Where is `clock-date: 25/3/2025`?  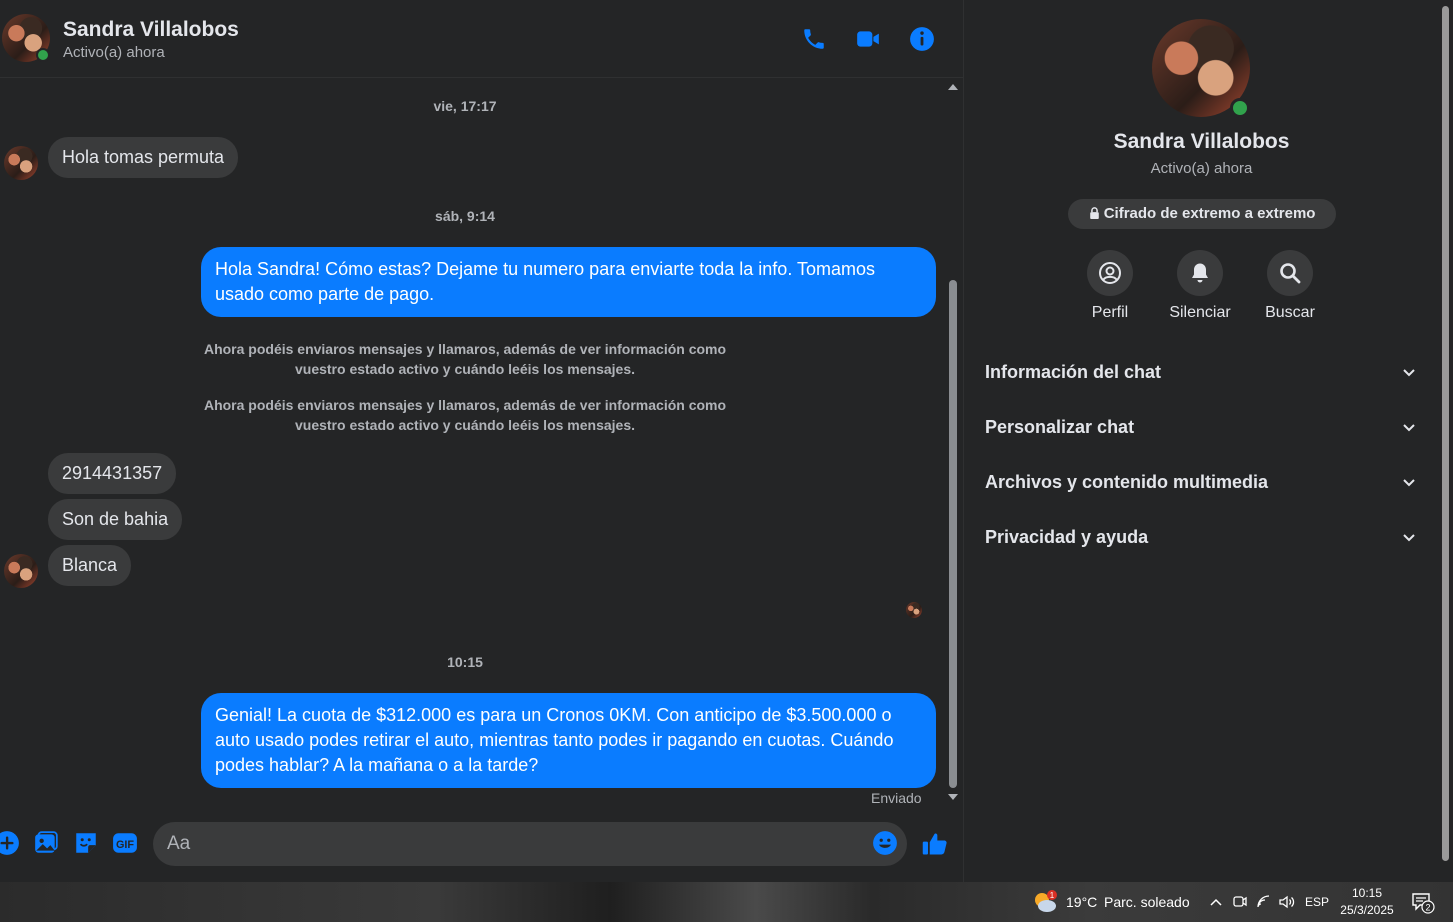 clock-date: 25/3/2025 is located at coordinates (1367, 910).